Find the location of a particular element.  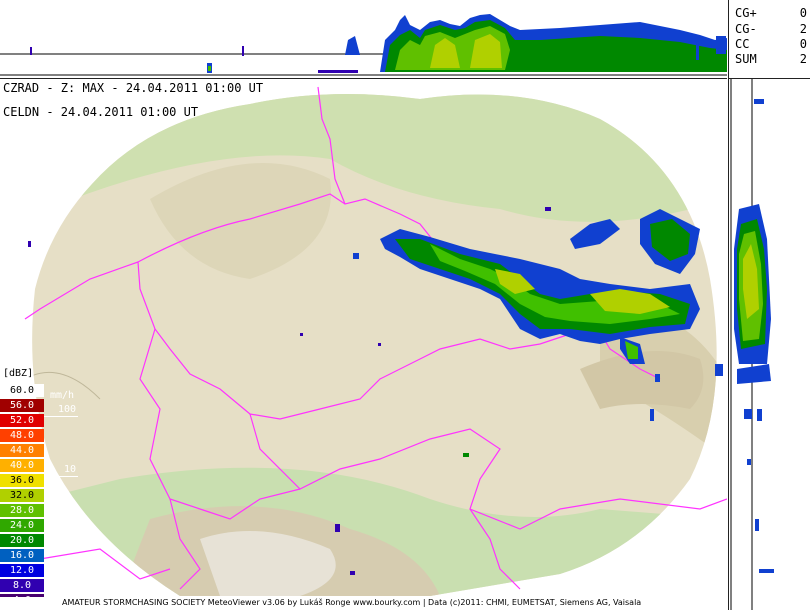

stat-cg-plus: CG+ 0 is located at coordinates (771, 13).